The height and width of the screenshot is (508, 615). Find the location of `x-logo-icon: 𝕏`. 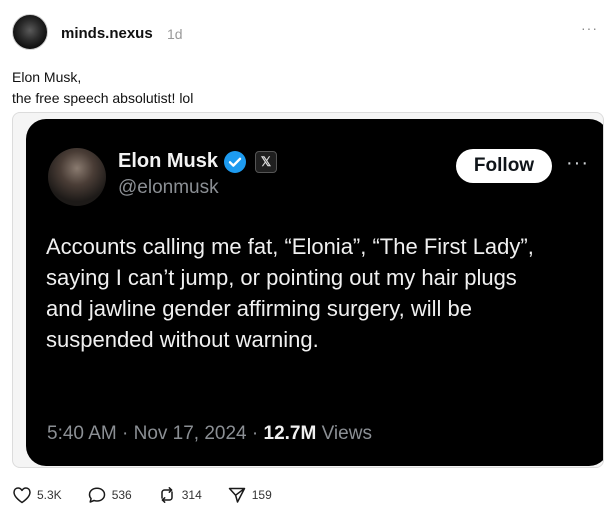

x-logo-icon: 𝕏 is located at coordinates (266, 162).